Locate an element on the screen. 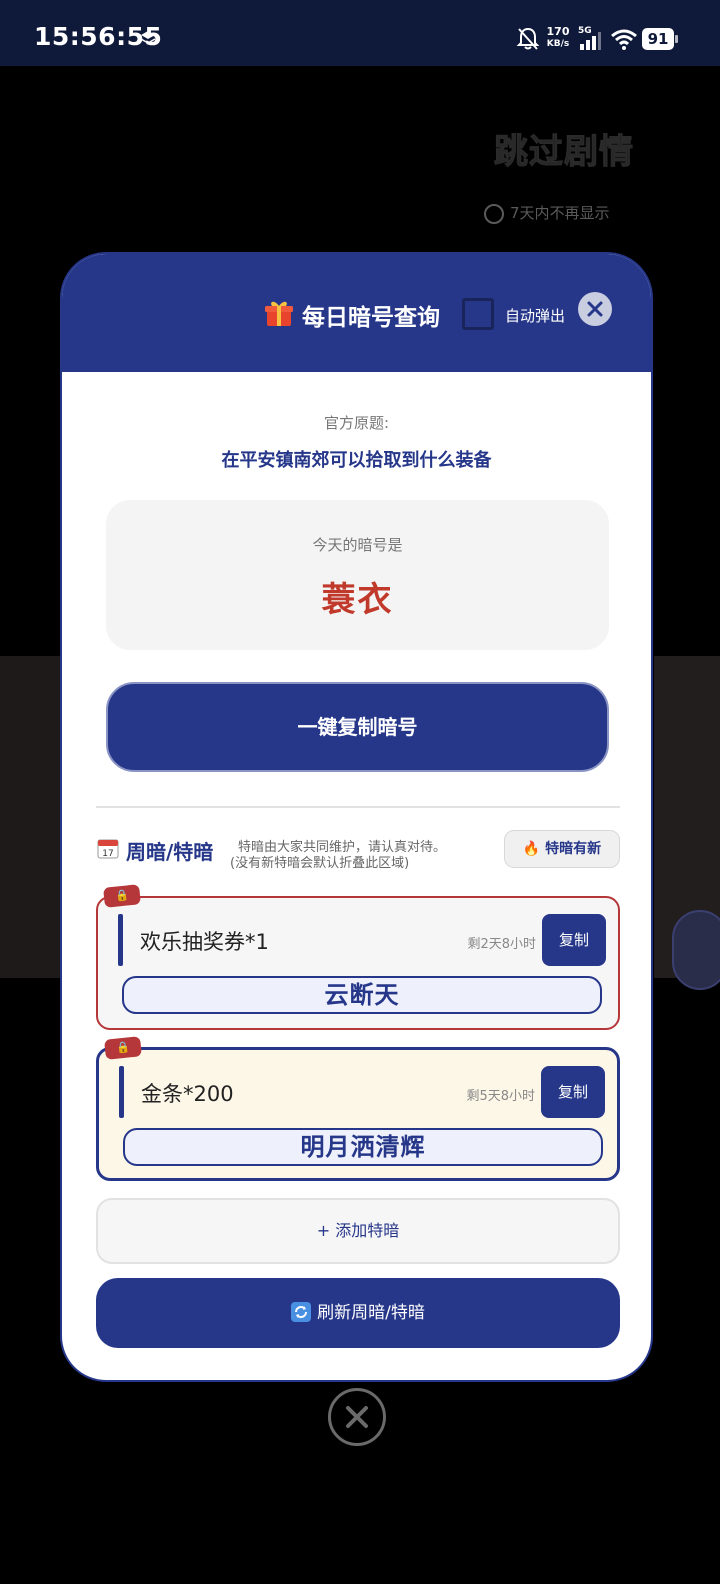 The height and width of the screenshot is (1584, 720). copy-code-button: 一键复制暗号 is located at coordinates (357, 727).